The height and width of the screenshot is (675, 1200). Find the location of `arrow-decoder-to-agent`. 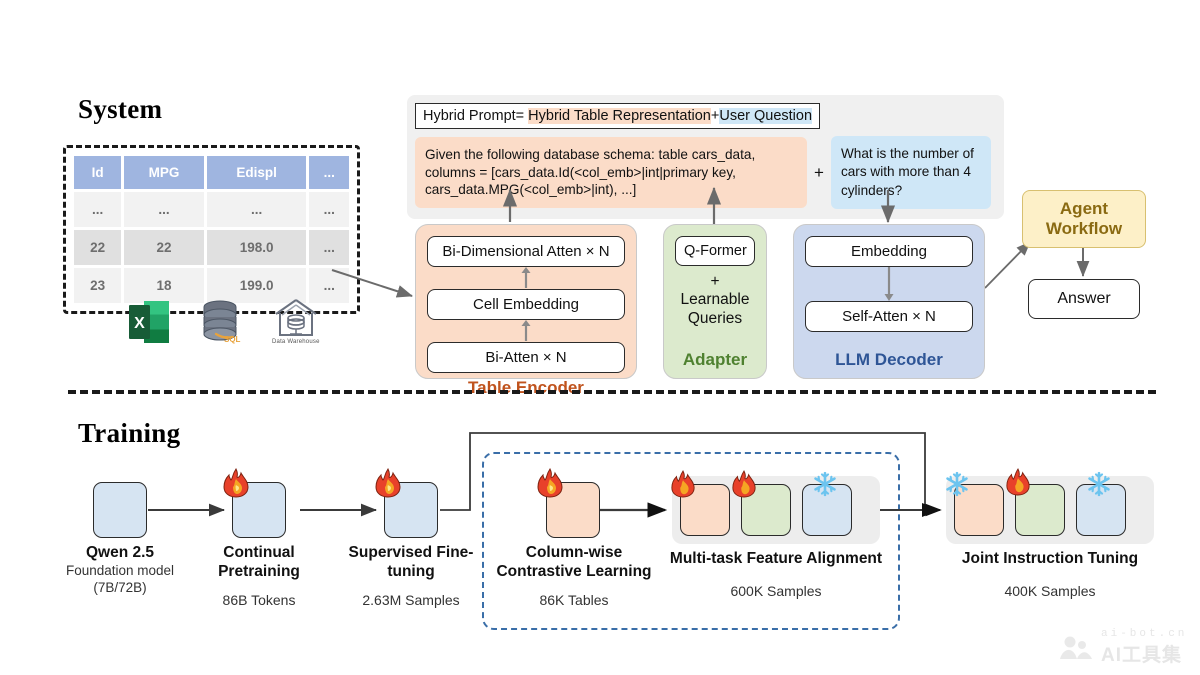

arrow-decoder-to-agent is located at coordinates (1007, 265).